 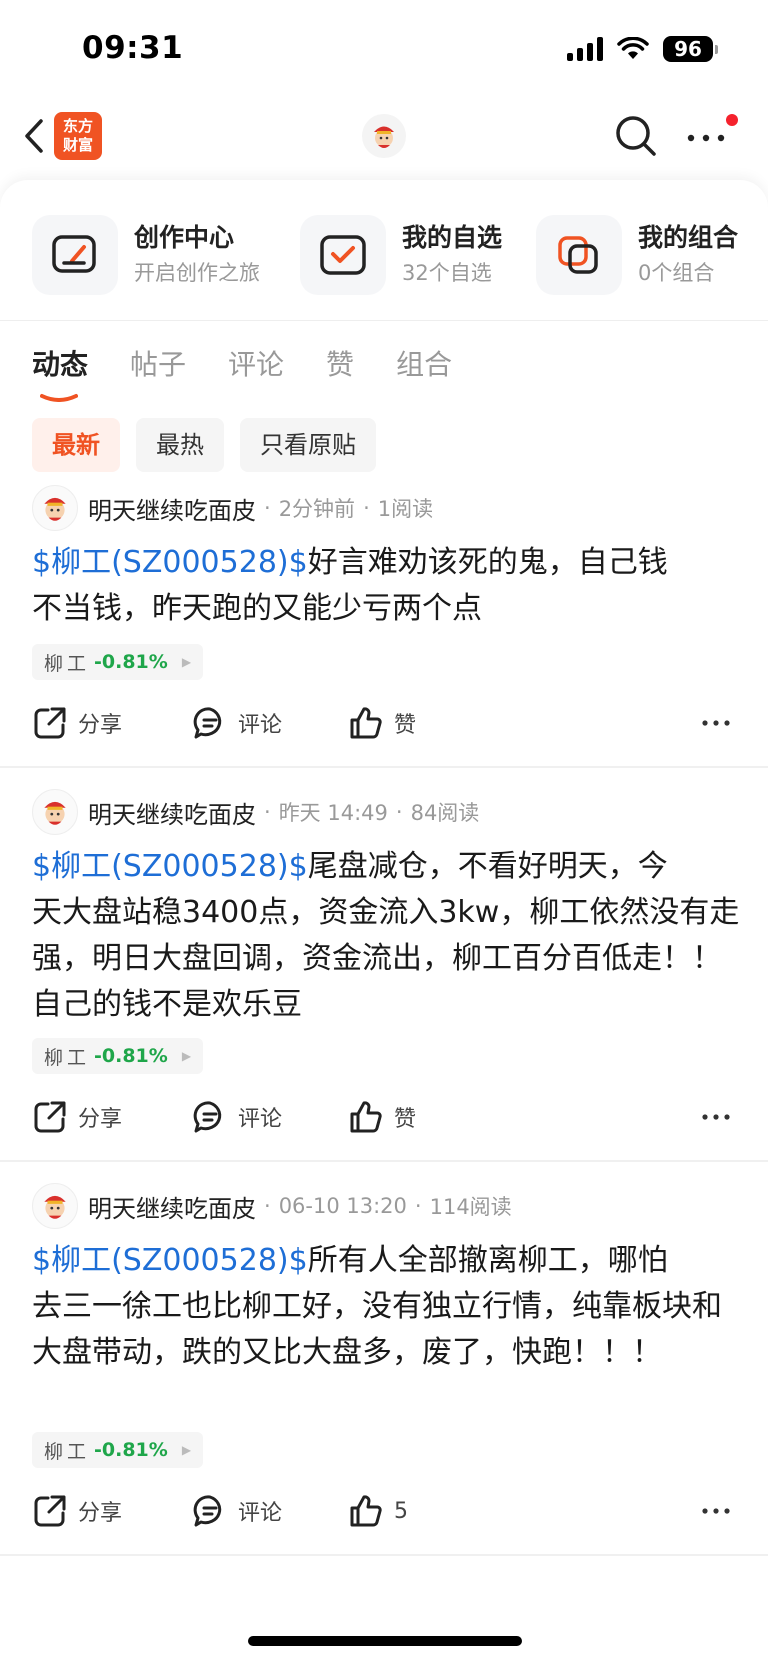 I want to click on home-indicator, so click(x=385, y=1641).